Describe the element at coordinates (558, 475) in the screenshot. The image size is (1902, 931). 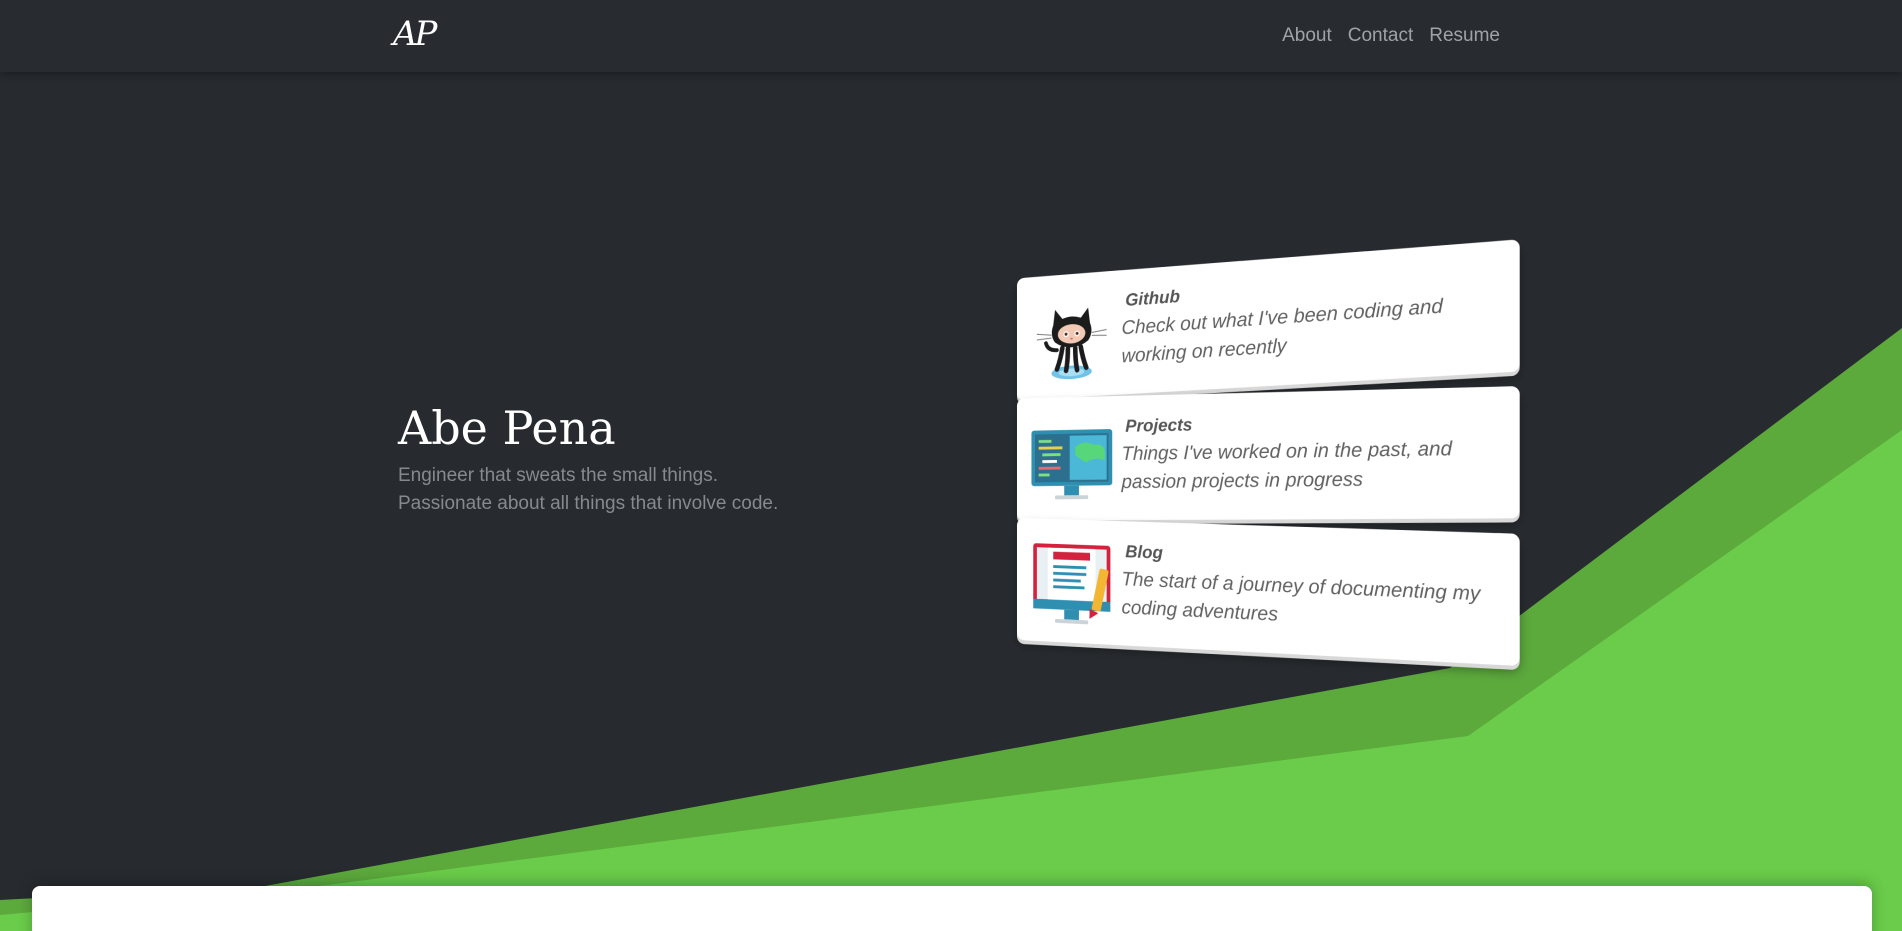
I see `hero-tagline-line1: Engineer that sweats the small things.` at that location.